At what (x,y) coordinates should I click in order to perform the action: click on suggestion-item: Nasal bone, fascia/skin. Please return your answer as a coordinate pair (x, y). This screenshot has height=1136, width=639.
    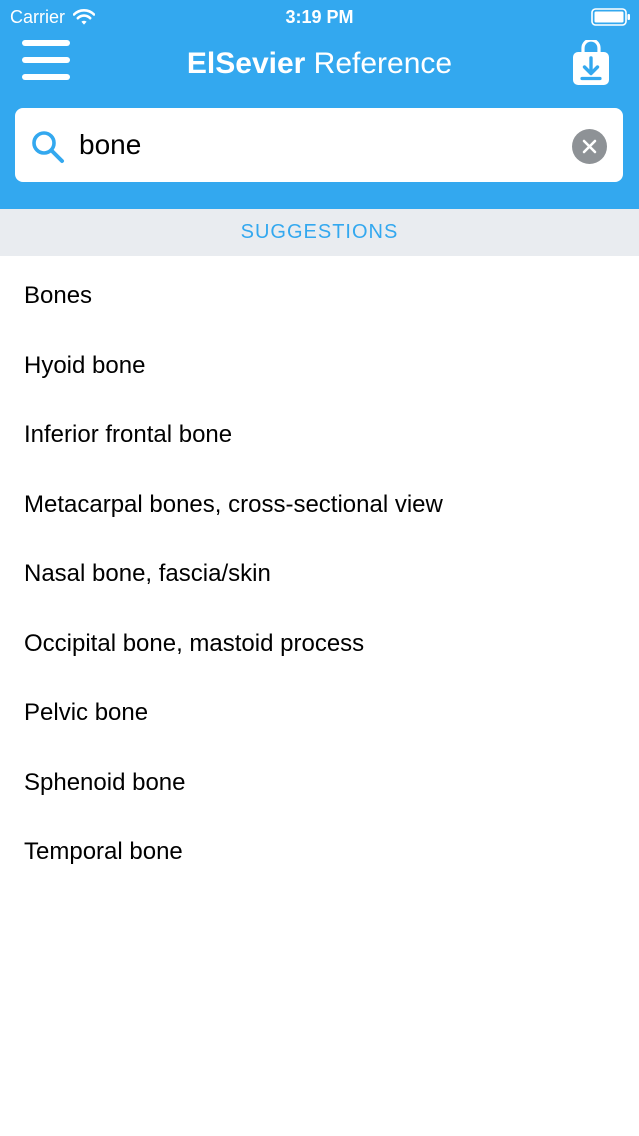
    Looking at the image, I should click on (319, 569).